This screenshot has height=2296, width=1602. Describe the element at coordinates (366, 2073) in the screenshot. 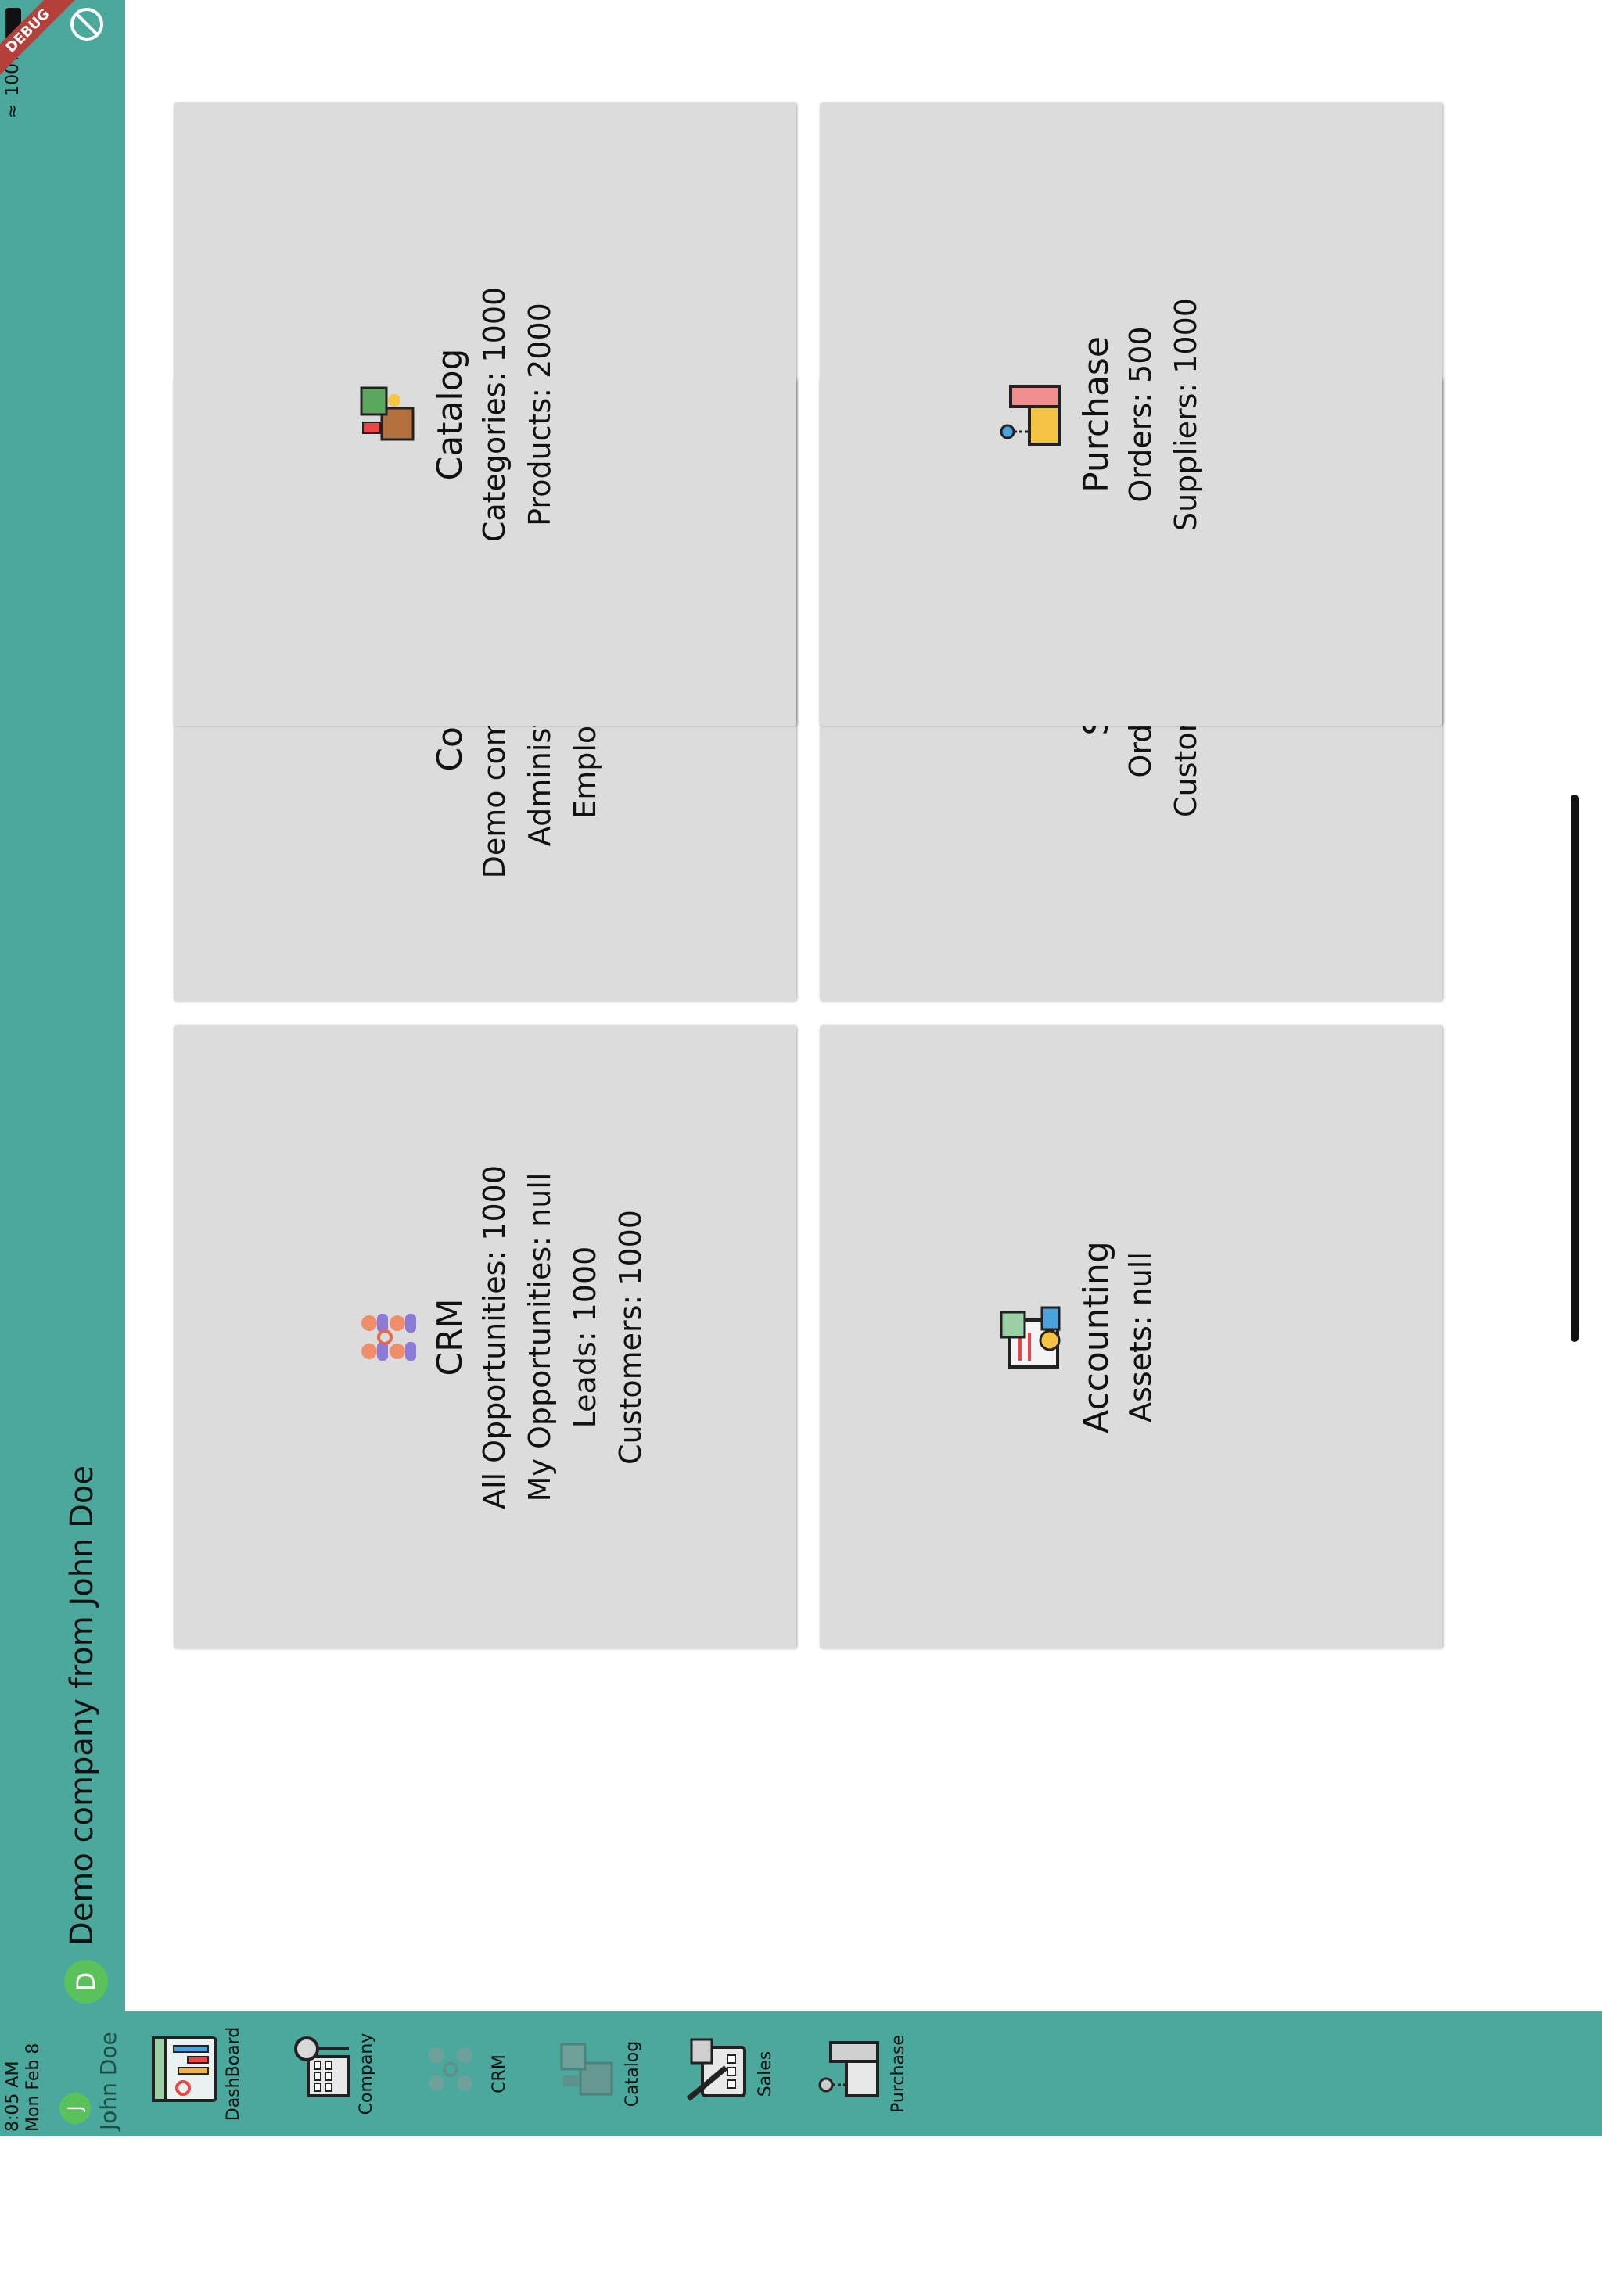

I see `nav-label: Company` at that location.